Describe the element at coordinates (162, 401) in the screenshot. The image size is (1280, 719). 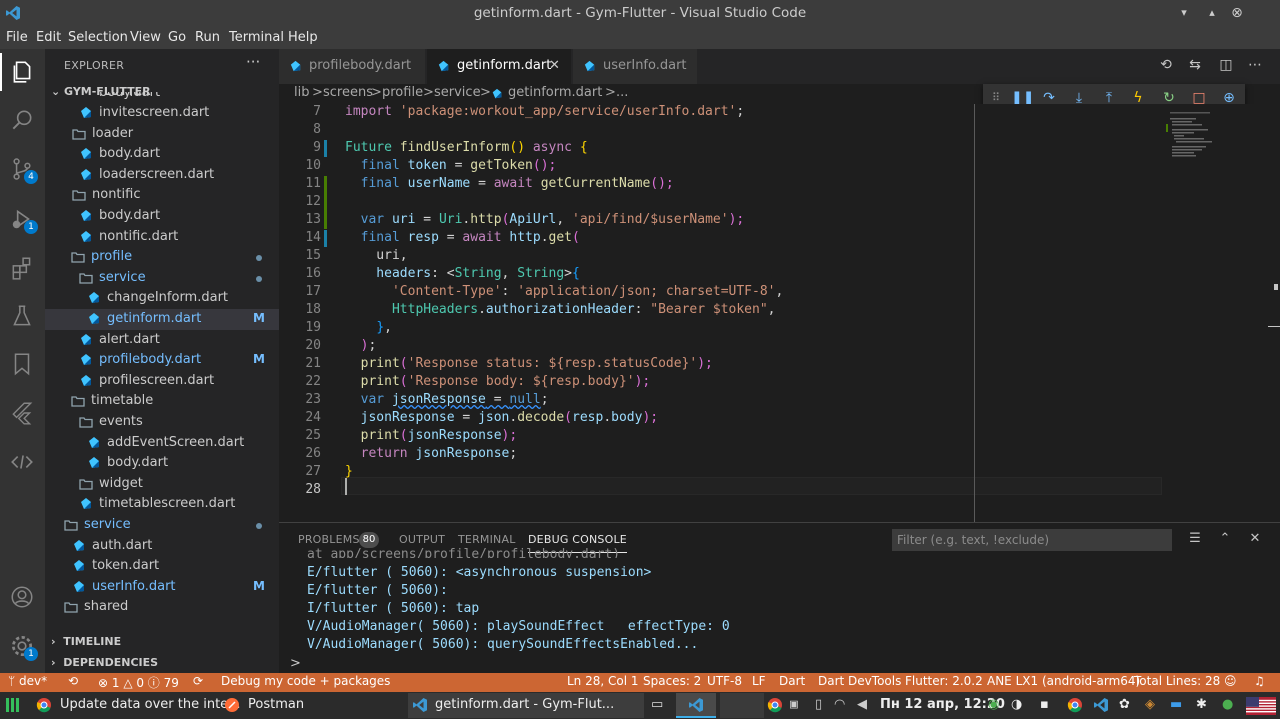
I see `tree-folder: timetable` at that location.